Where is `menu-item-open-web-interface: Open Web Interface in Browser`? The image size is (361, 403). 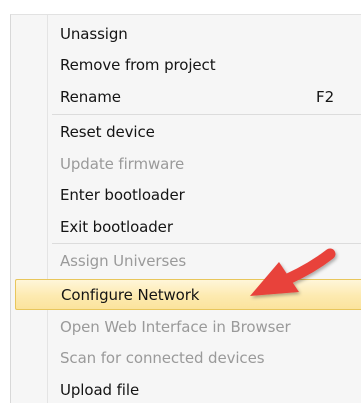 menu-item-open-web-interface: Open Web Interface in Browser is located at coordinates (188, 326).